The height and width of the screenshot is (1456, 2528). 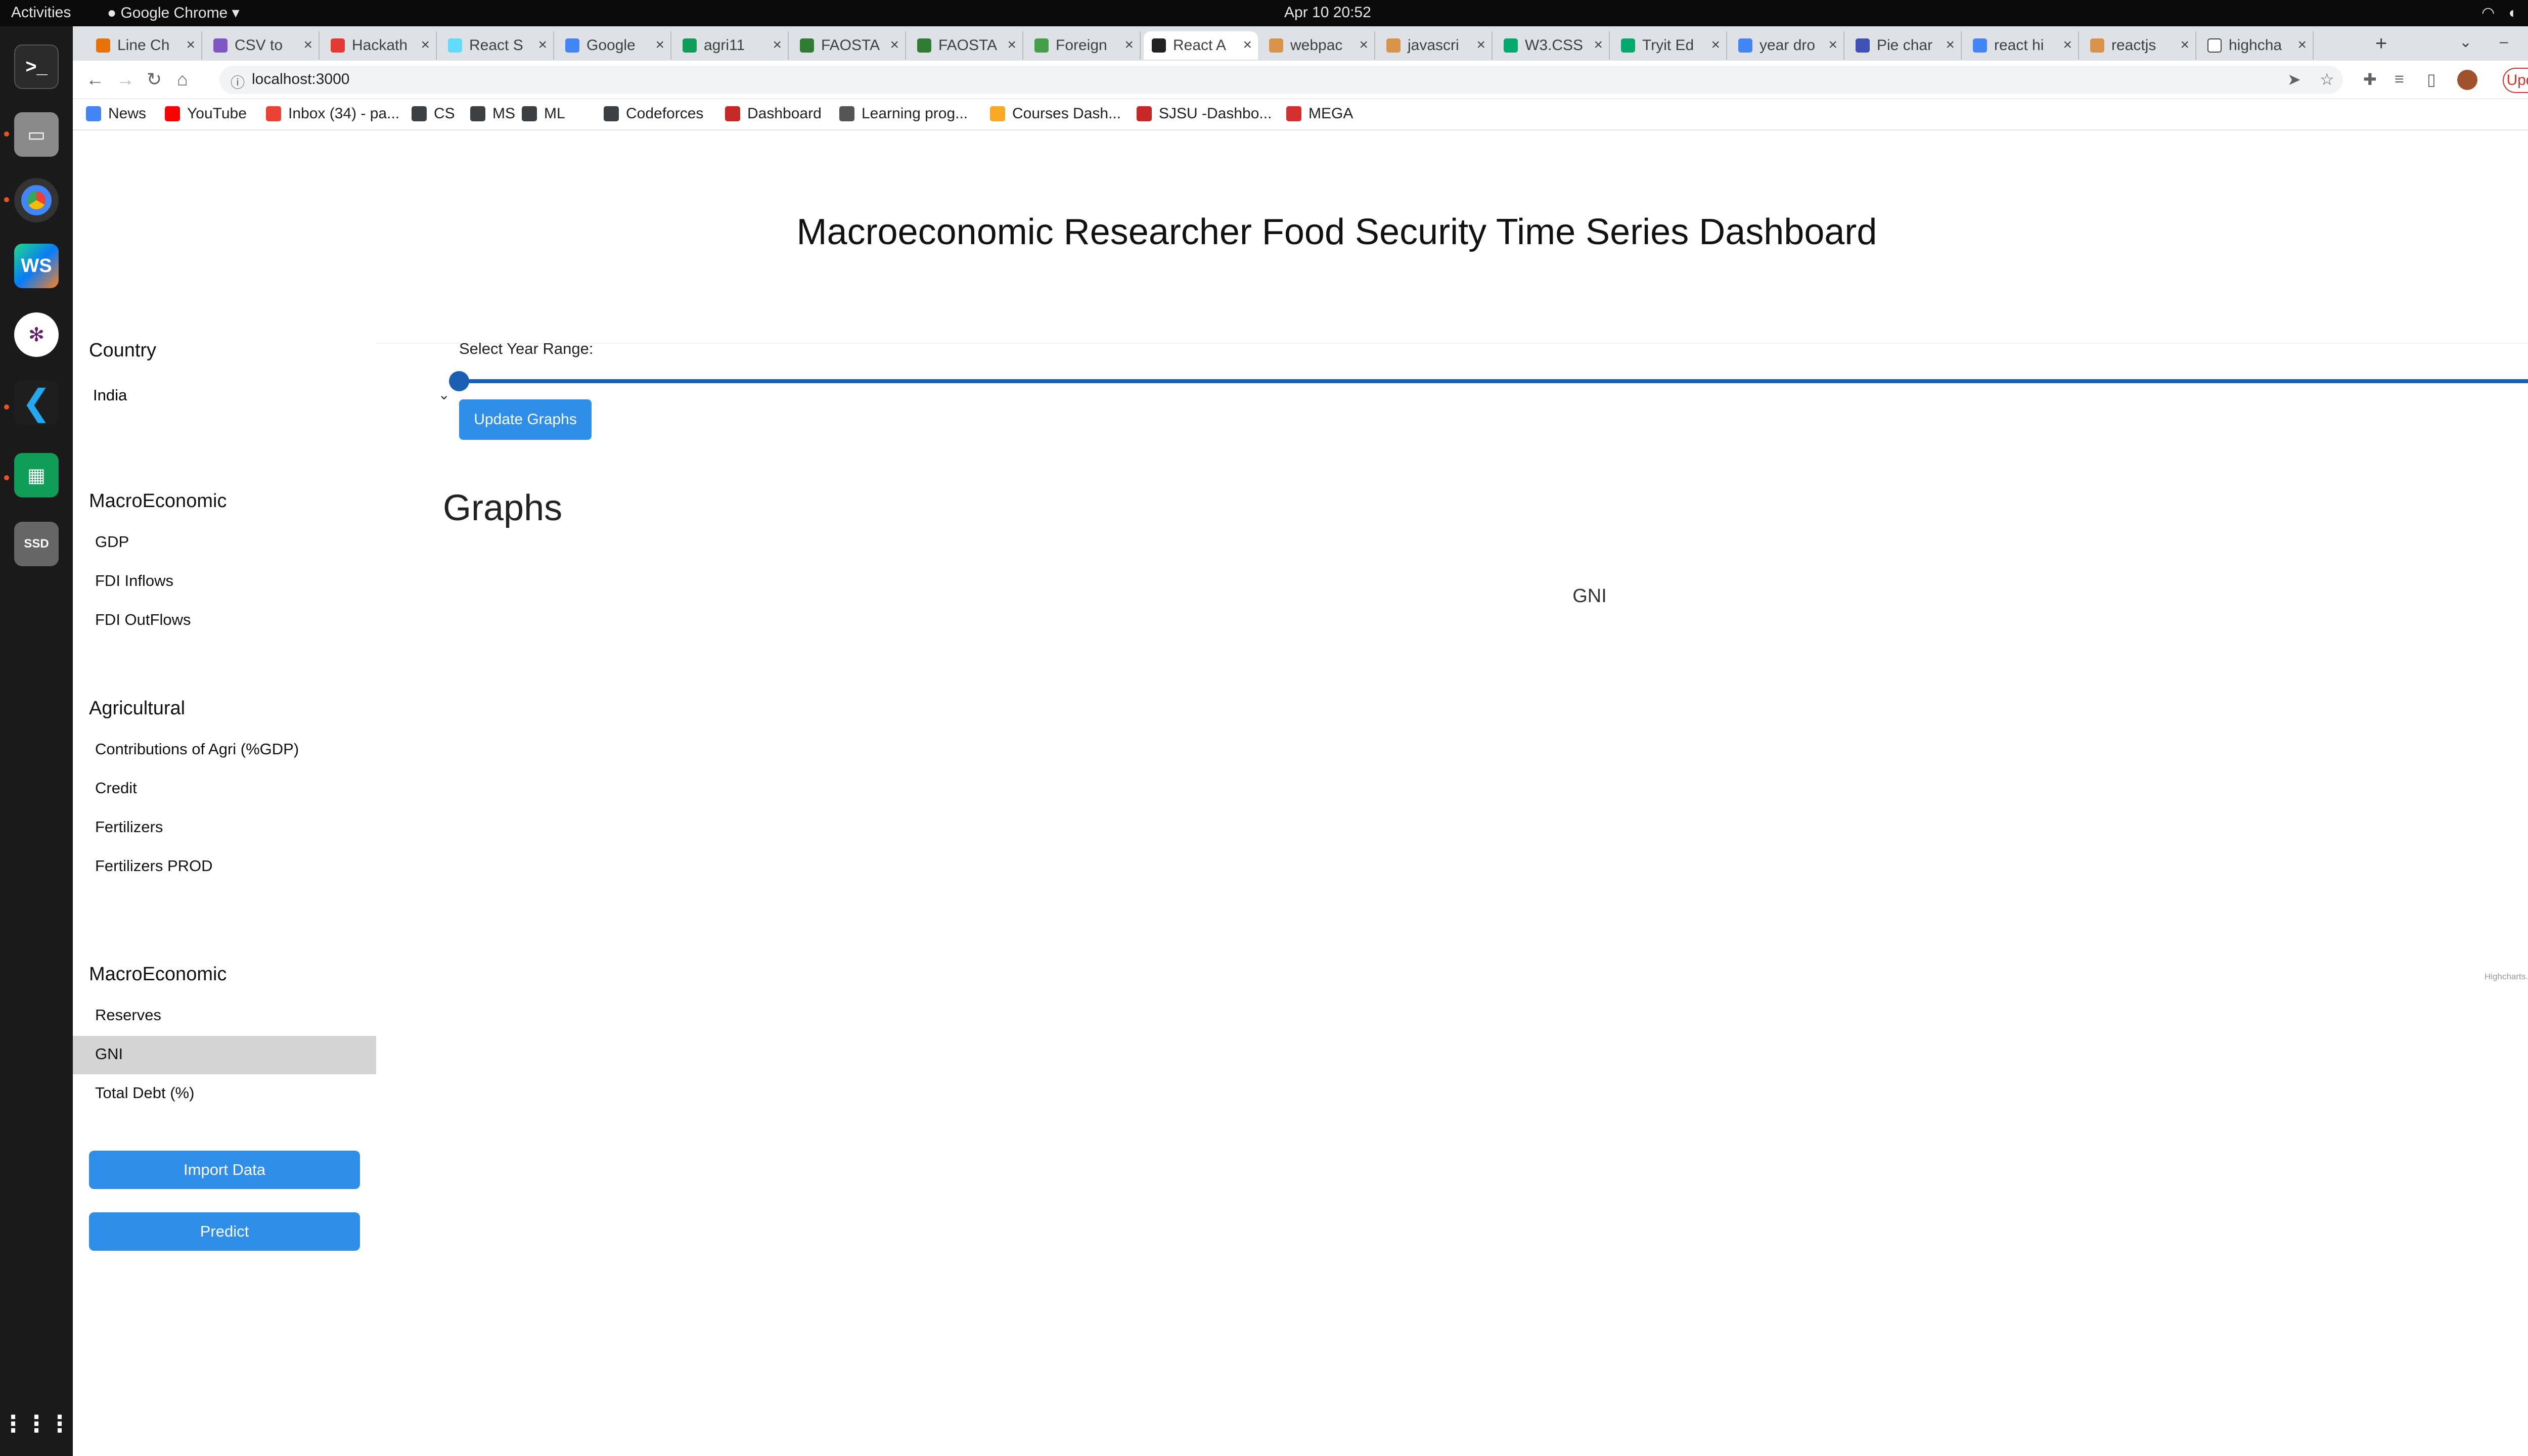 What do you see at coordinates (2431, 79) in the screenshot?
I see `side-panel-icon: ▯` at bounding box center [2431, 79].